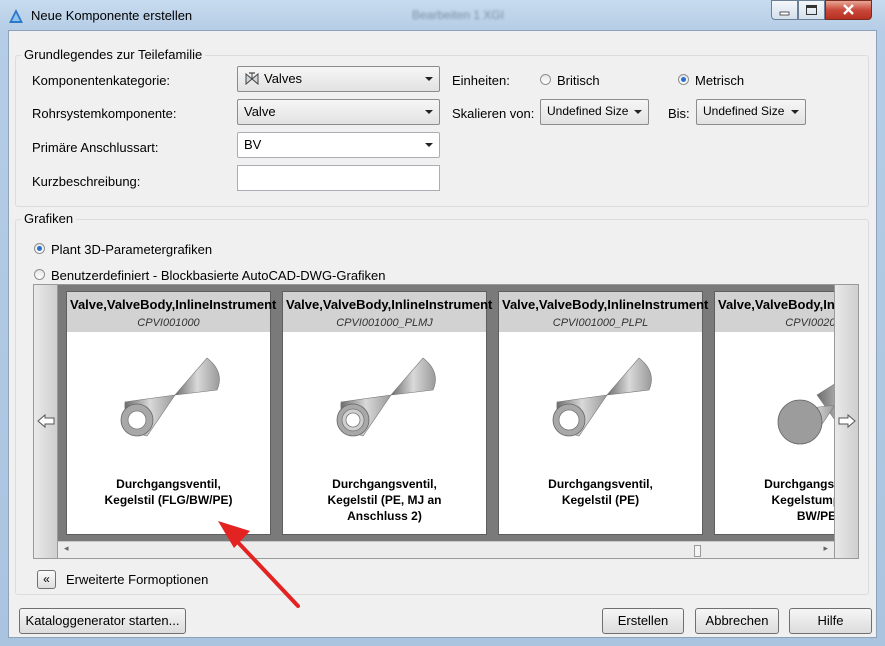 The height and width of the screenshot is (646, 885). What do you see at coordinates (338, 178) in the screenshot?
I see `short-desc-field` at bounding box center [338, 178].